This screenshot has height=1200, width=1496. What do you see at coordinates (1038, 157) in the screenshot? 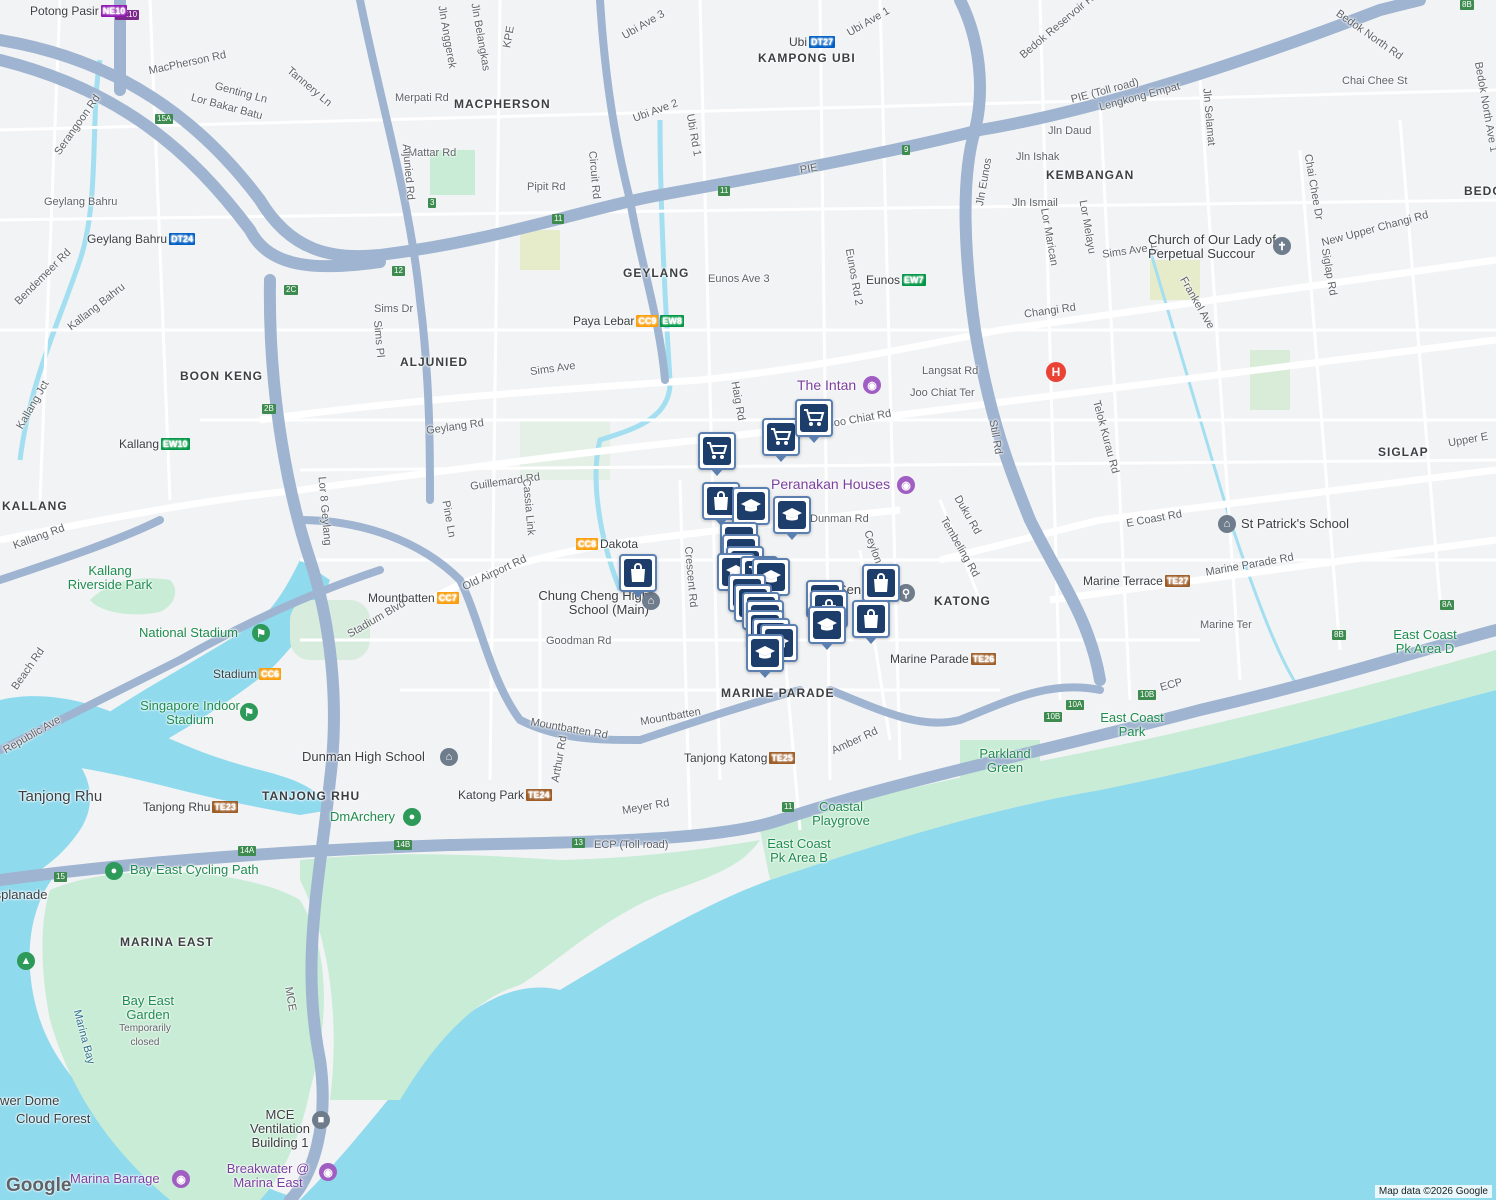
I see `road-label: Jln Ishak` at bounding box center [1038, 157].